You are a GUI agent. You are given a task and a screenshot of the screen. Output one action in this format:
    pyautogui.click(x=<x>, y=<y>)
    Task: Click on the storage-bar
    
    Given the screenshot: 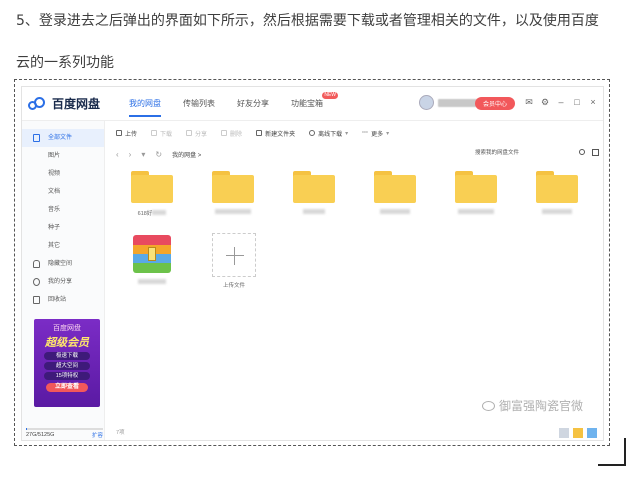 What is the action you would take?
    pyautogui.click(x=64, y=429)
    